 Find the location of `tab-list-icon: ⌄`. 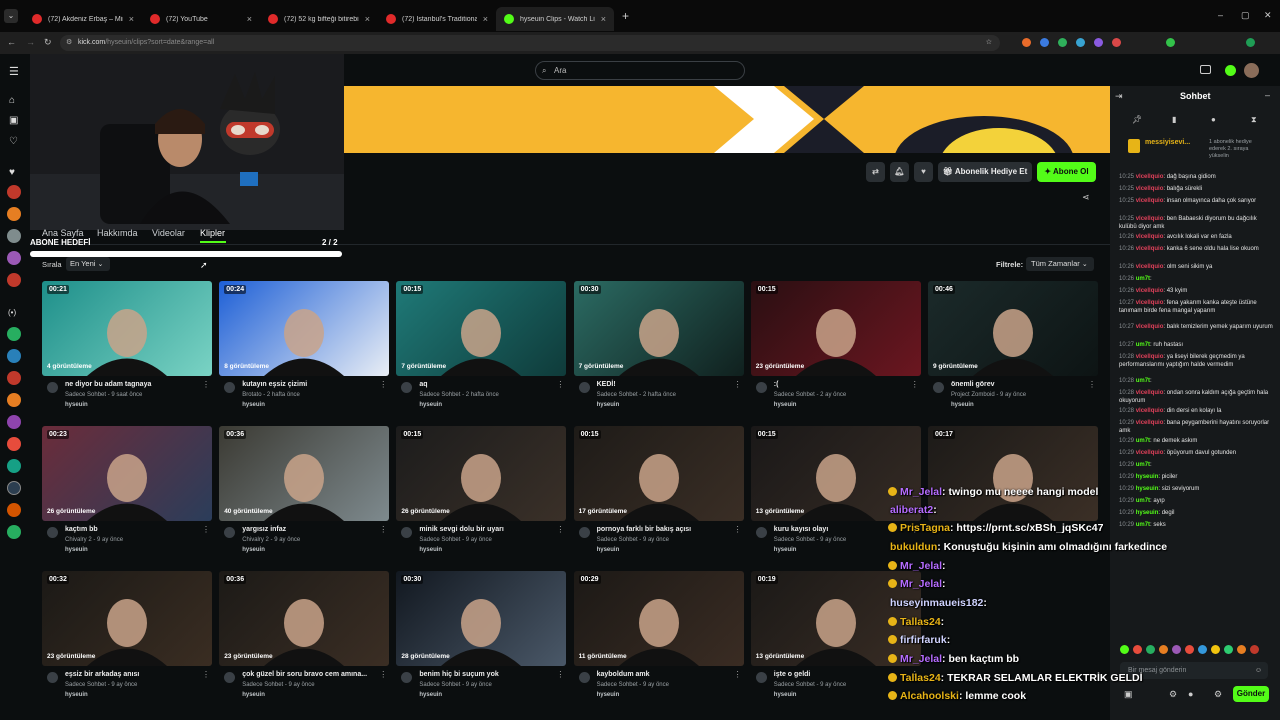

tab-list-icon: ⌄ is located at coordinates (11, 16).